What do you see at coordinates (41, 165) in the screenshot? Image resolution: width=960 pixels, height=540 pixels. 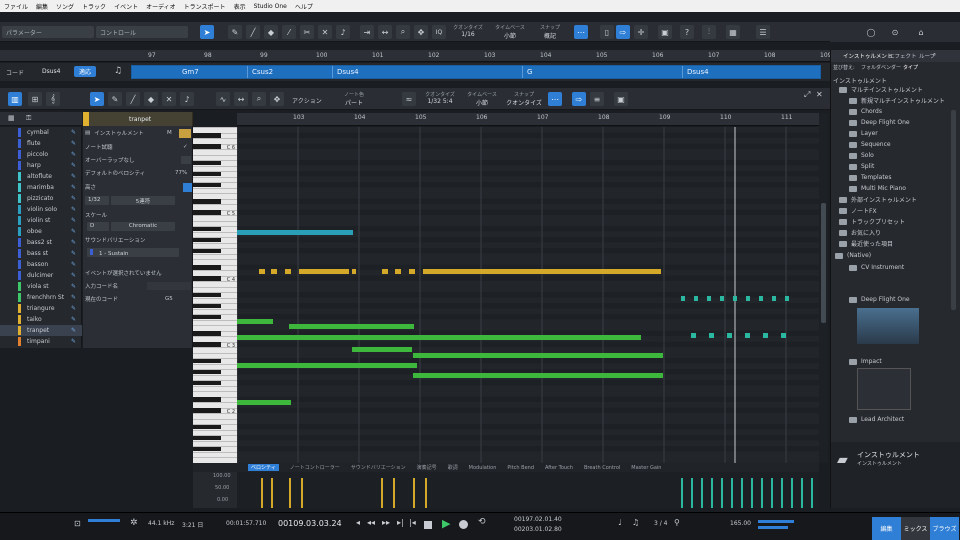 I see `track-item: harp ✎` at bounding box center [41, 165].